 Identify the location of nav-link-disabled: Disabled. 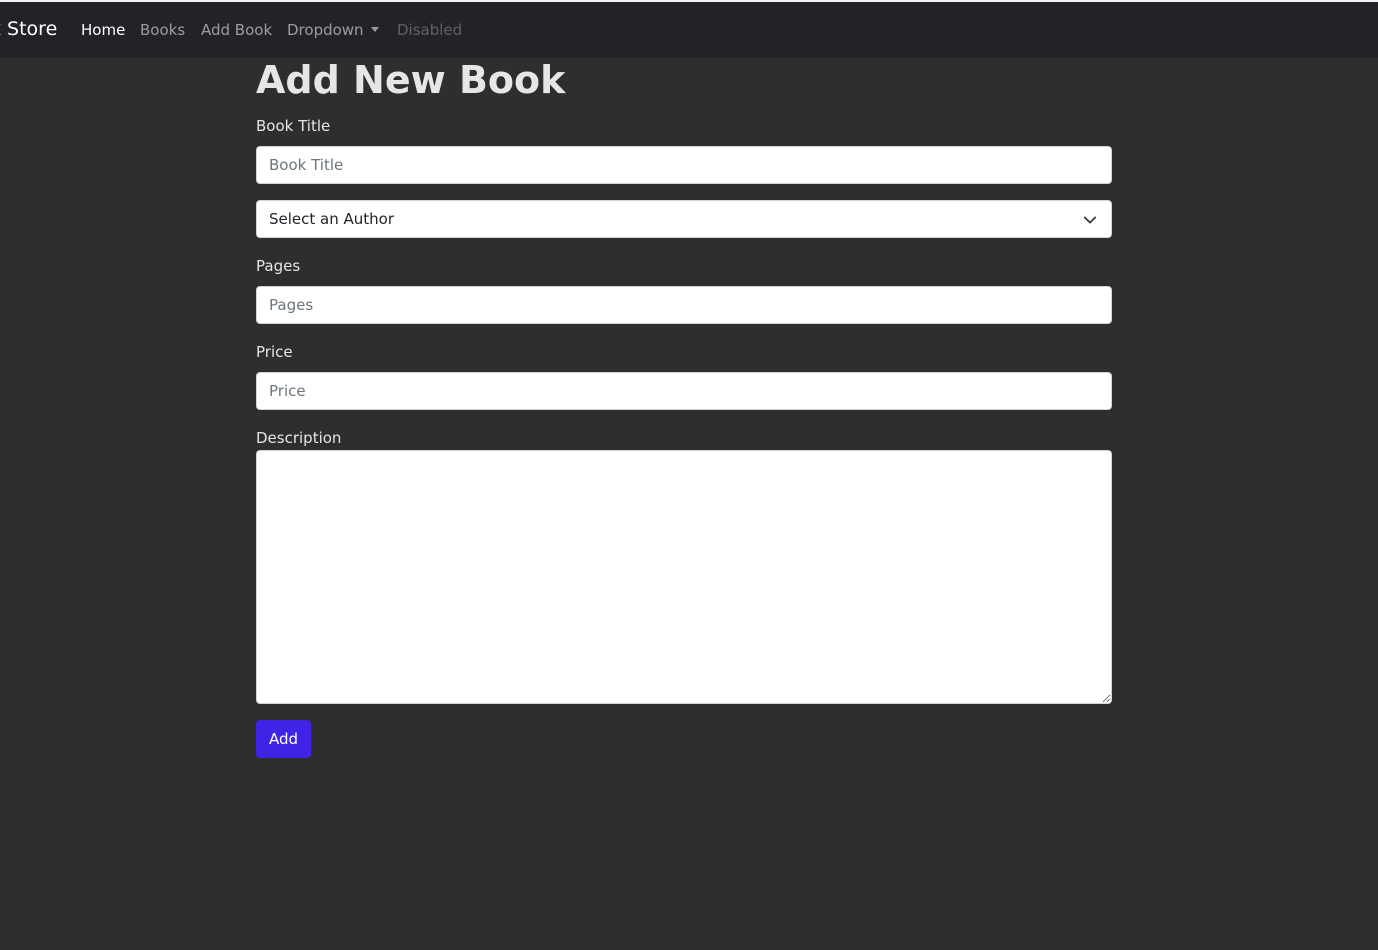
(430, 30).